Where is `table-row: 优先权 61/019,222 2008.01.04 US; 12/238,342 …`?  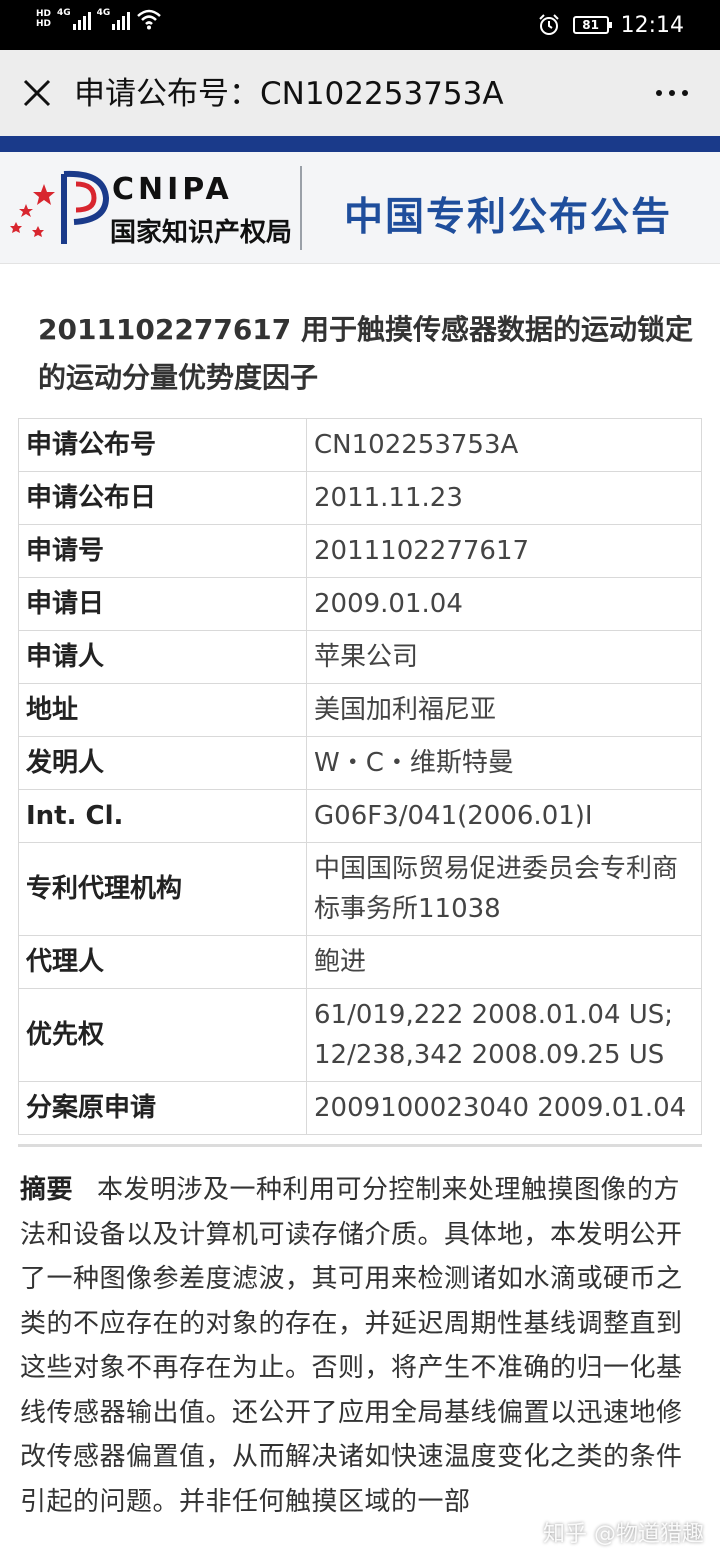
table-row: 优先权 61/019,222 2008.01.04 US; 12/238,342 … is located at coordinates (360, 1035).